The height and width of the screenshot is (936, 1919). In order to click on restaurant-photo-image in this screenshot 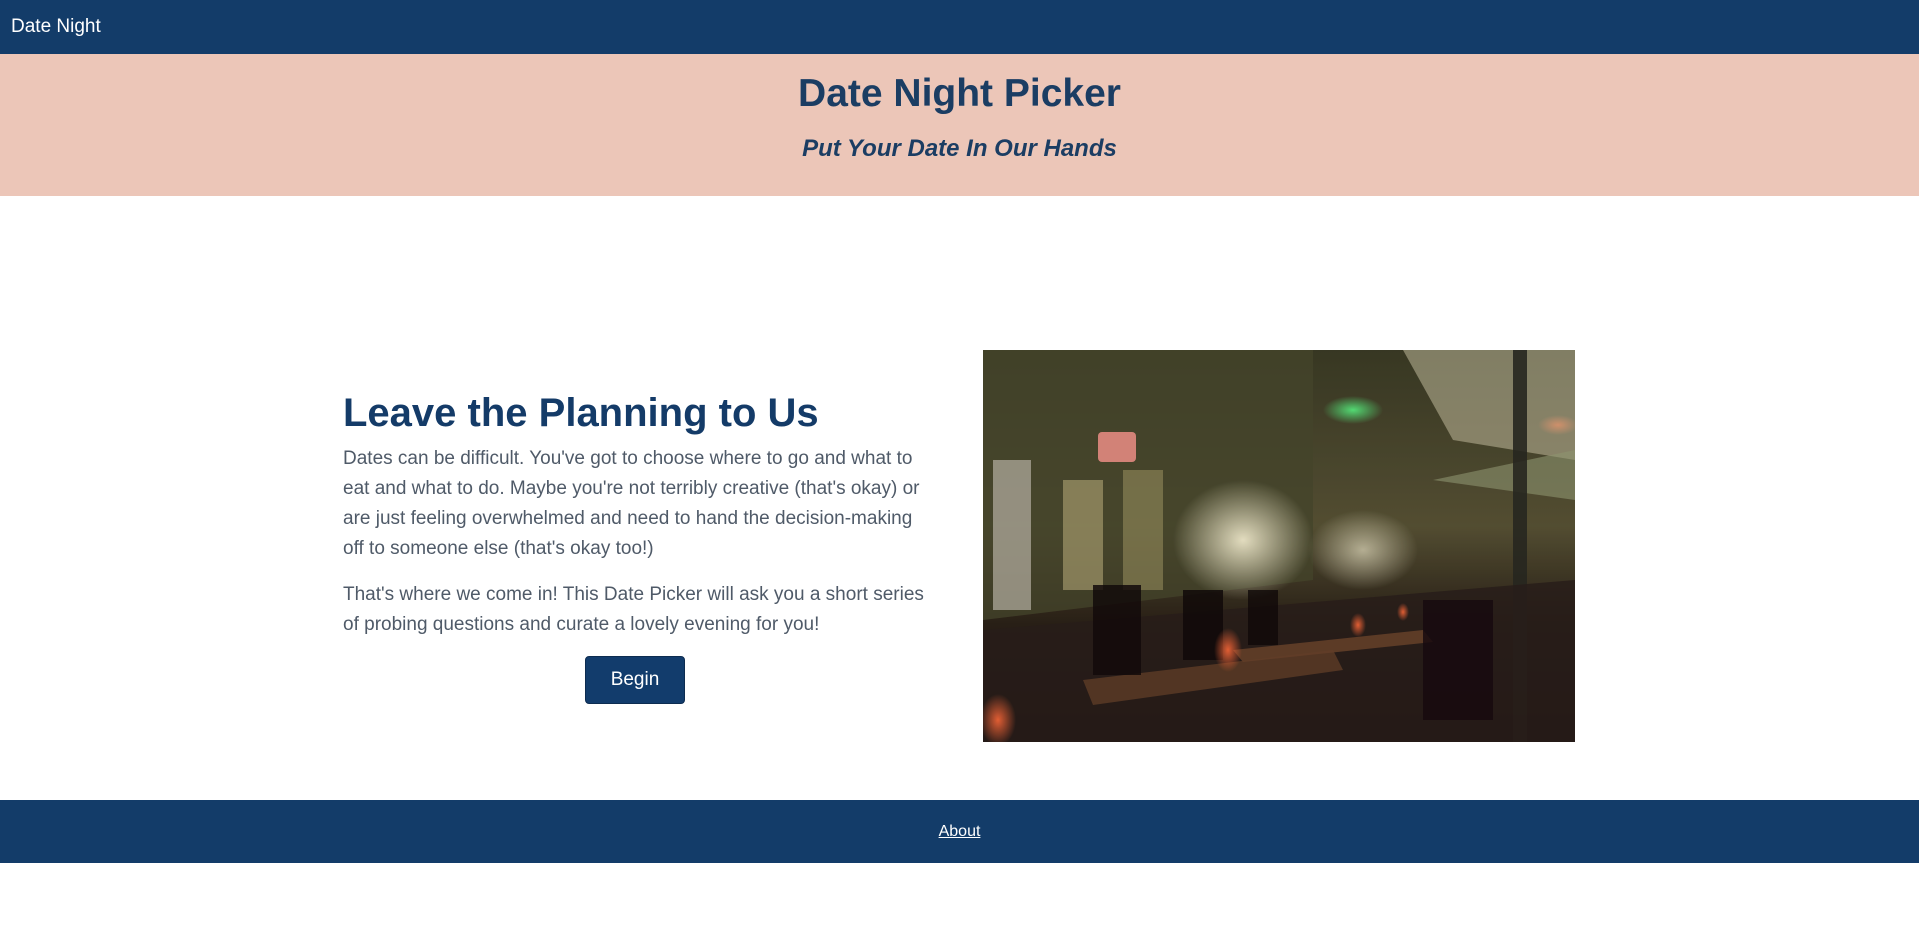, I will do `click(1279, 546)`.